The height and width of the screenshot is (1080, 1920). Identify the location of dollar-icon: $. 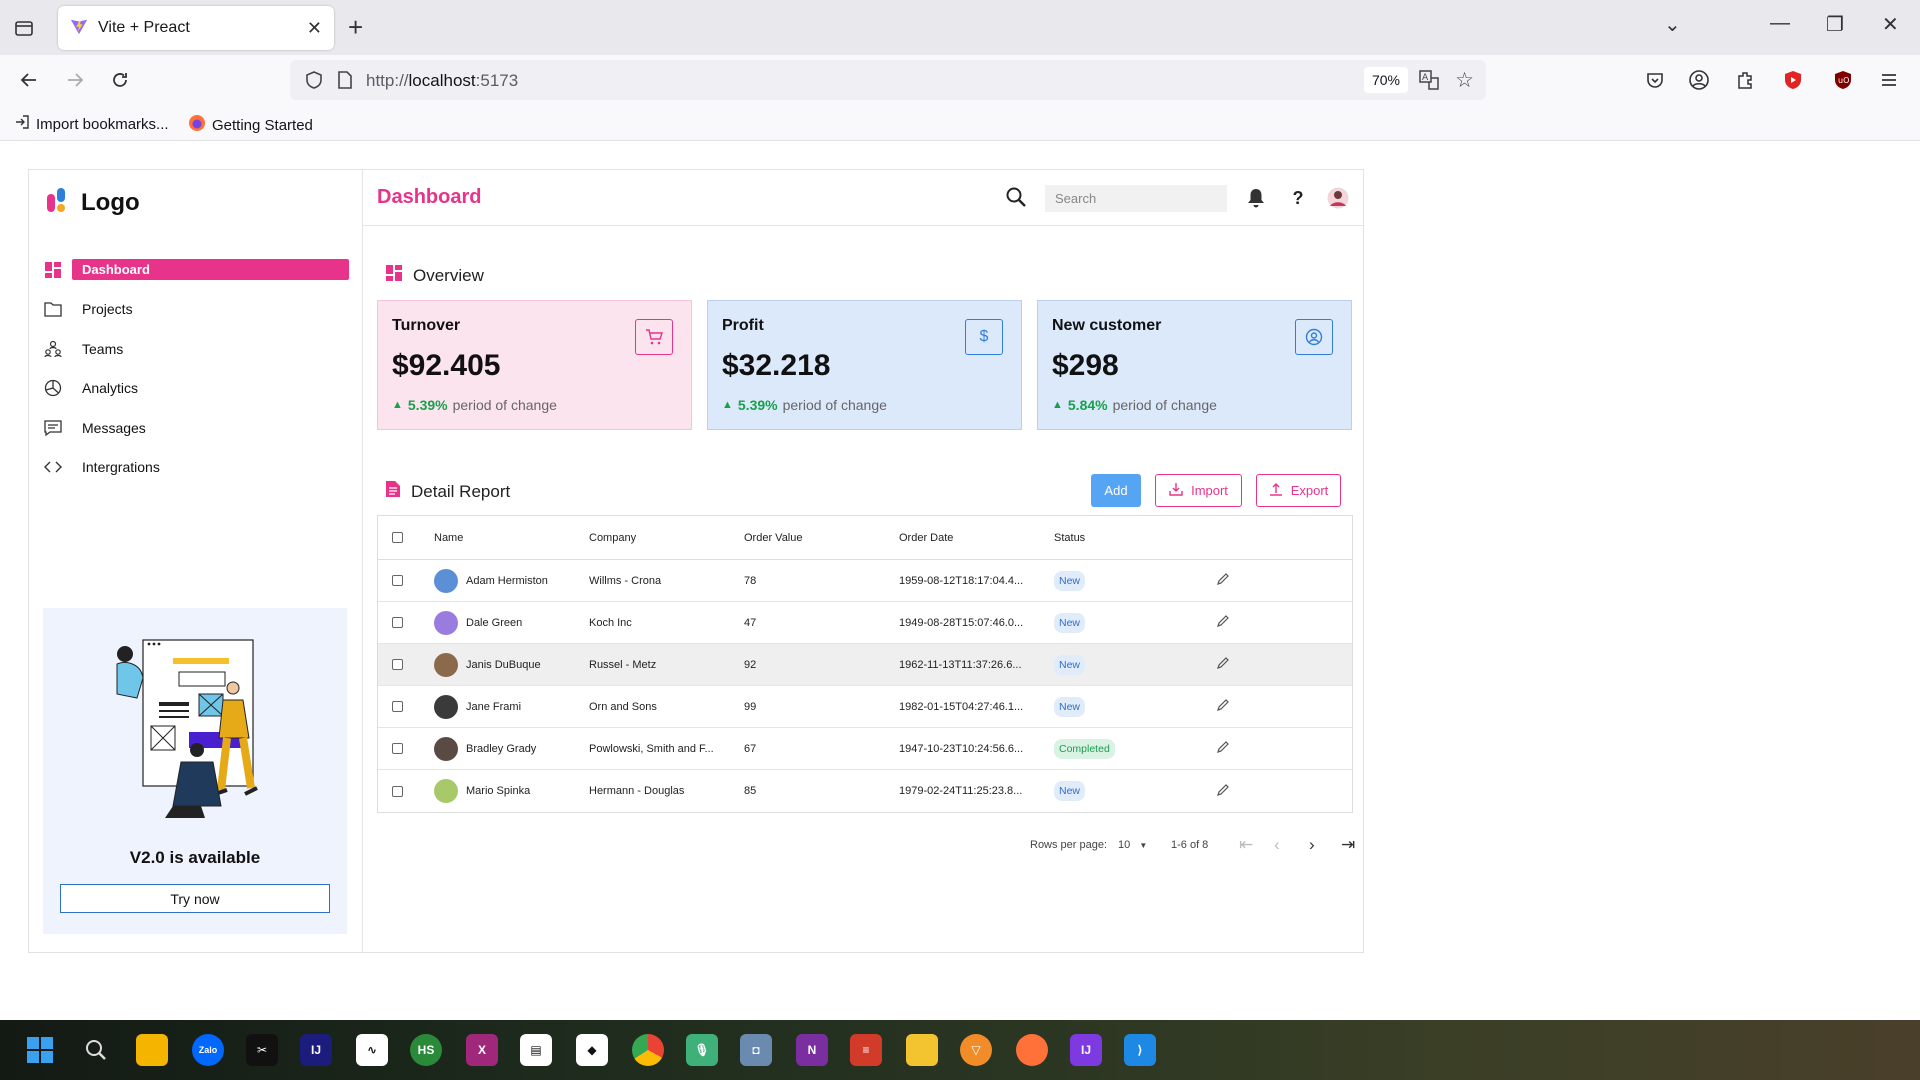
(984, 337).